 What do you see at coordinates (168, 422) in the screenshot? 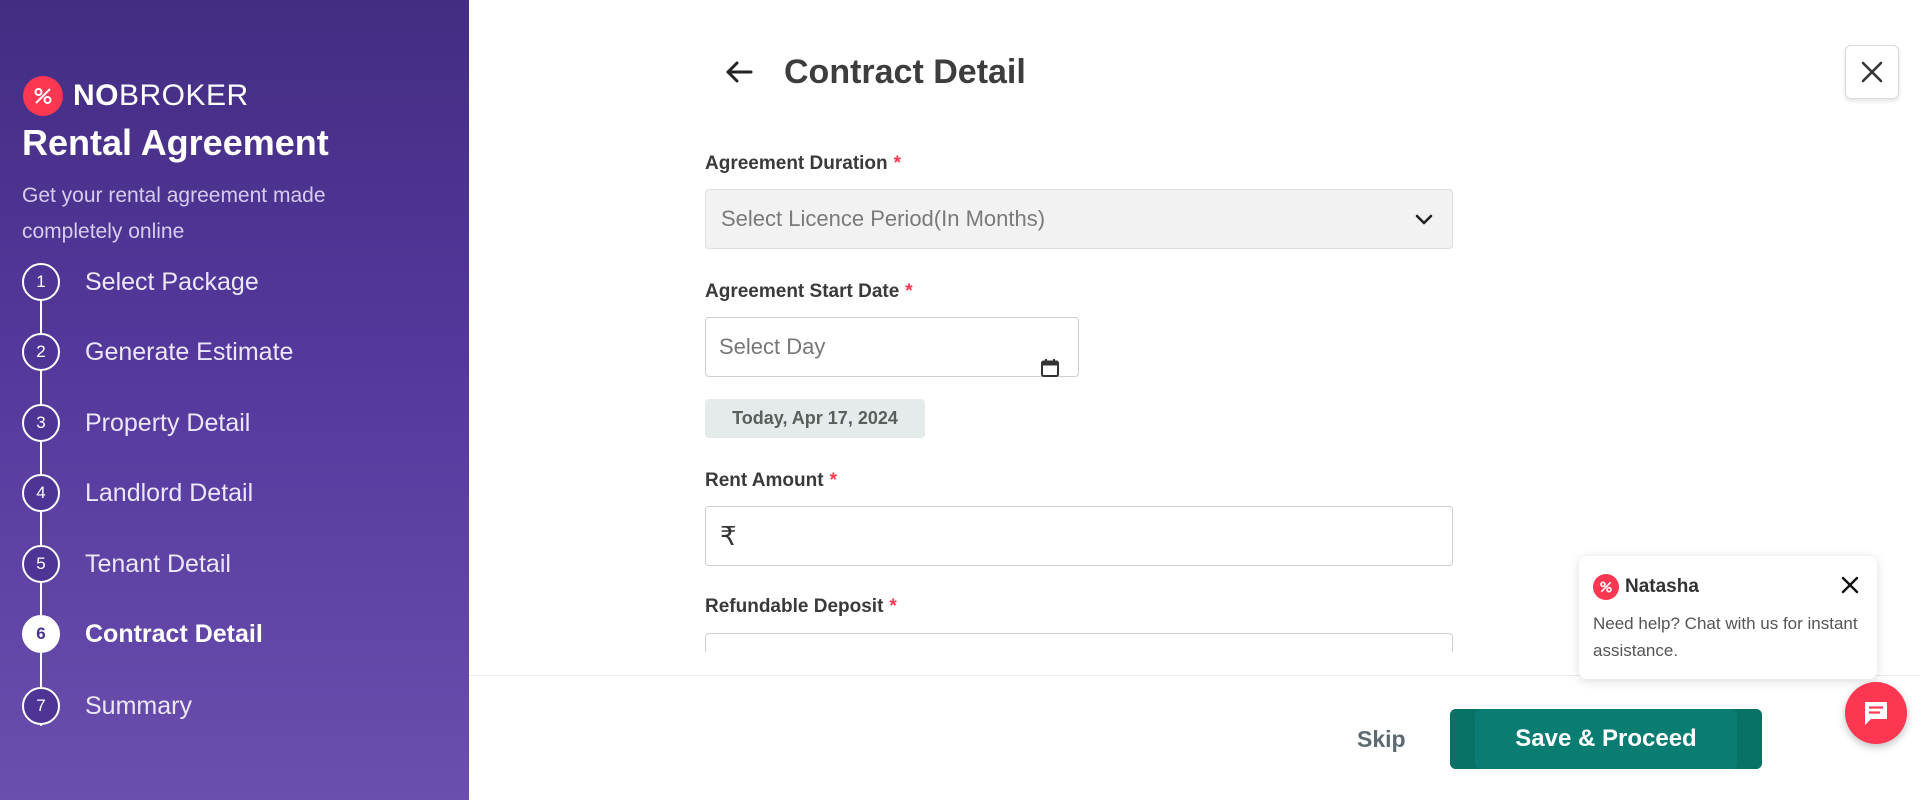
I see `step-label: Property Detail` at bounding box center [168, 422].